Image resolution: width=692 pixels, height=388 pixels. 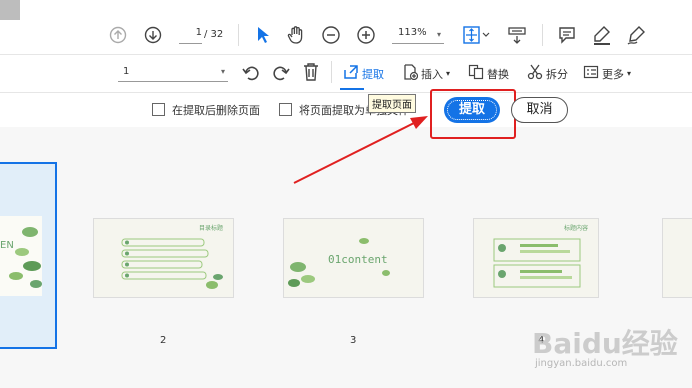 I want to click on cancel-button: 取消, so click(x=539, y=110).